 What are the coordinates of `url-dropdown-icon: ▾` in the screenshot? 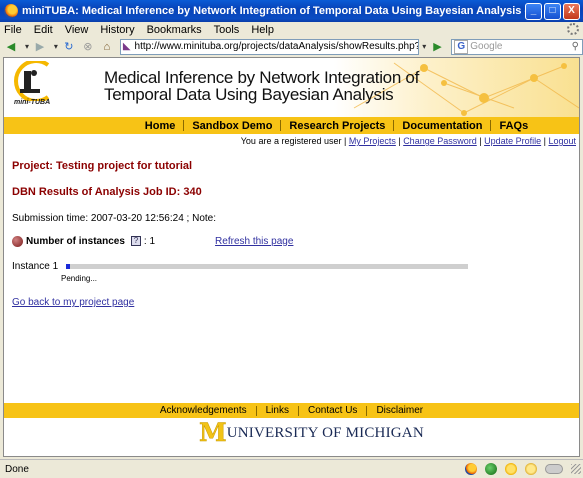 It's located at (424, 47).